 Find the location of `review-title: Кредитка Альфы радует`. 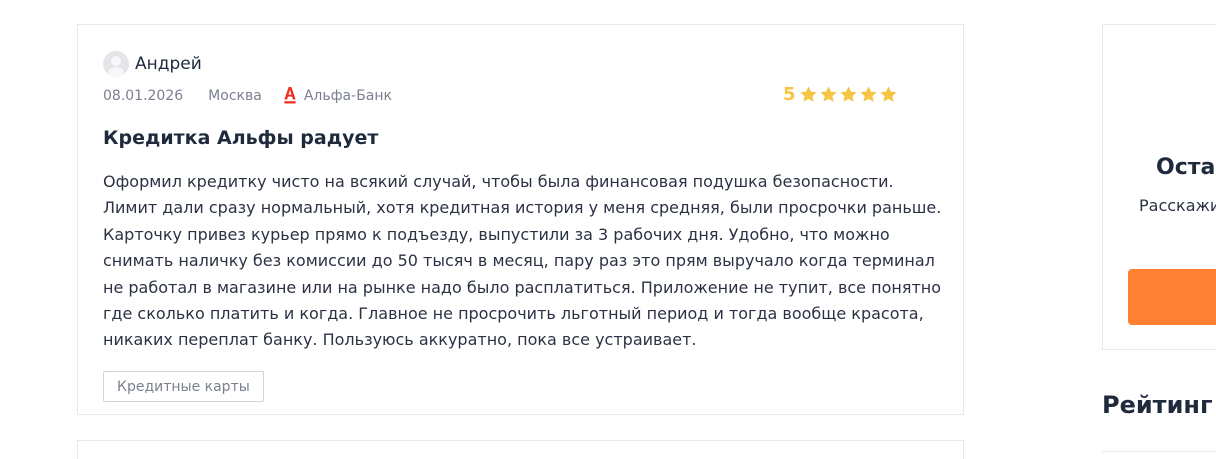

review-title: Кредитка Альфы радует is located at coordinates (240, 138).